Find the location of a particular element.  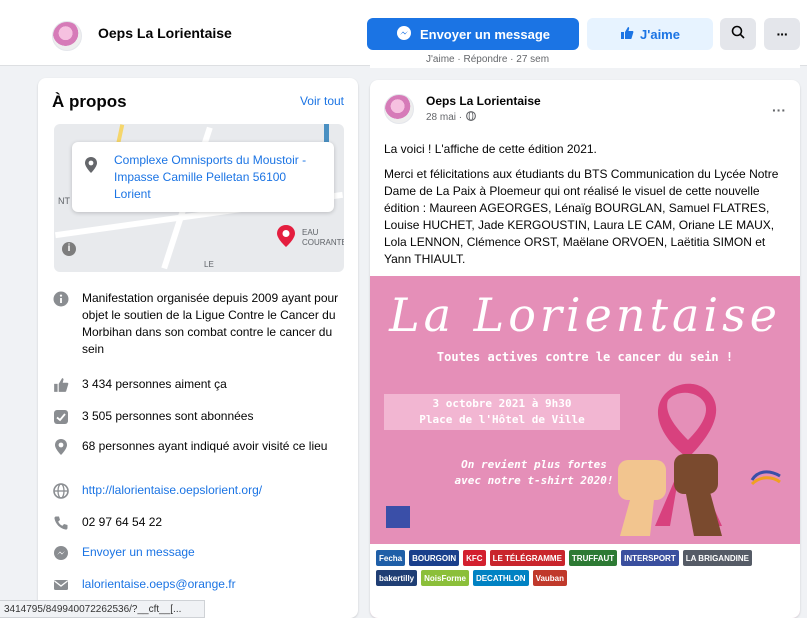

more-options-button: ··· is located at coordinates (782, 34).